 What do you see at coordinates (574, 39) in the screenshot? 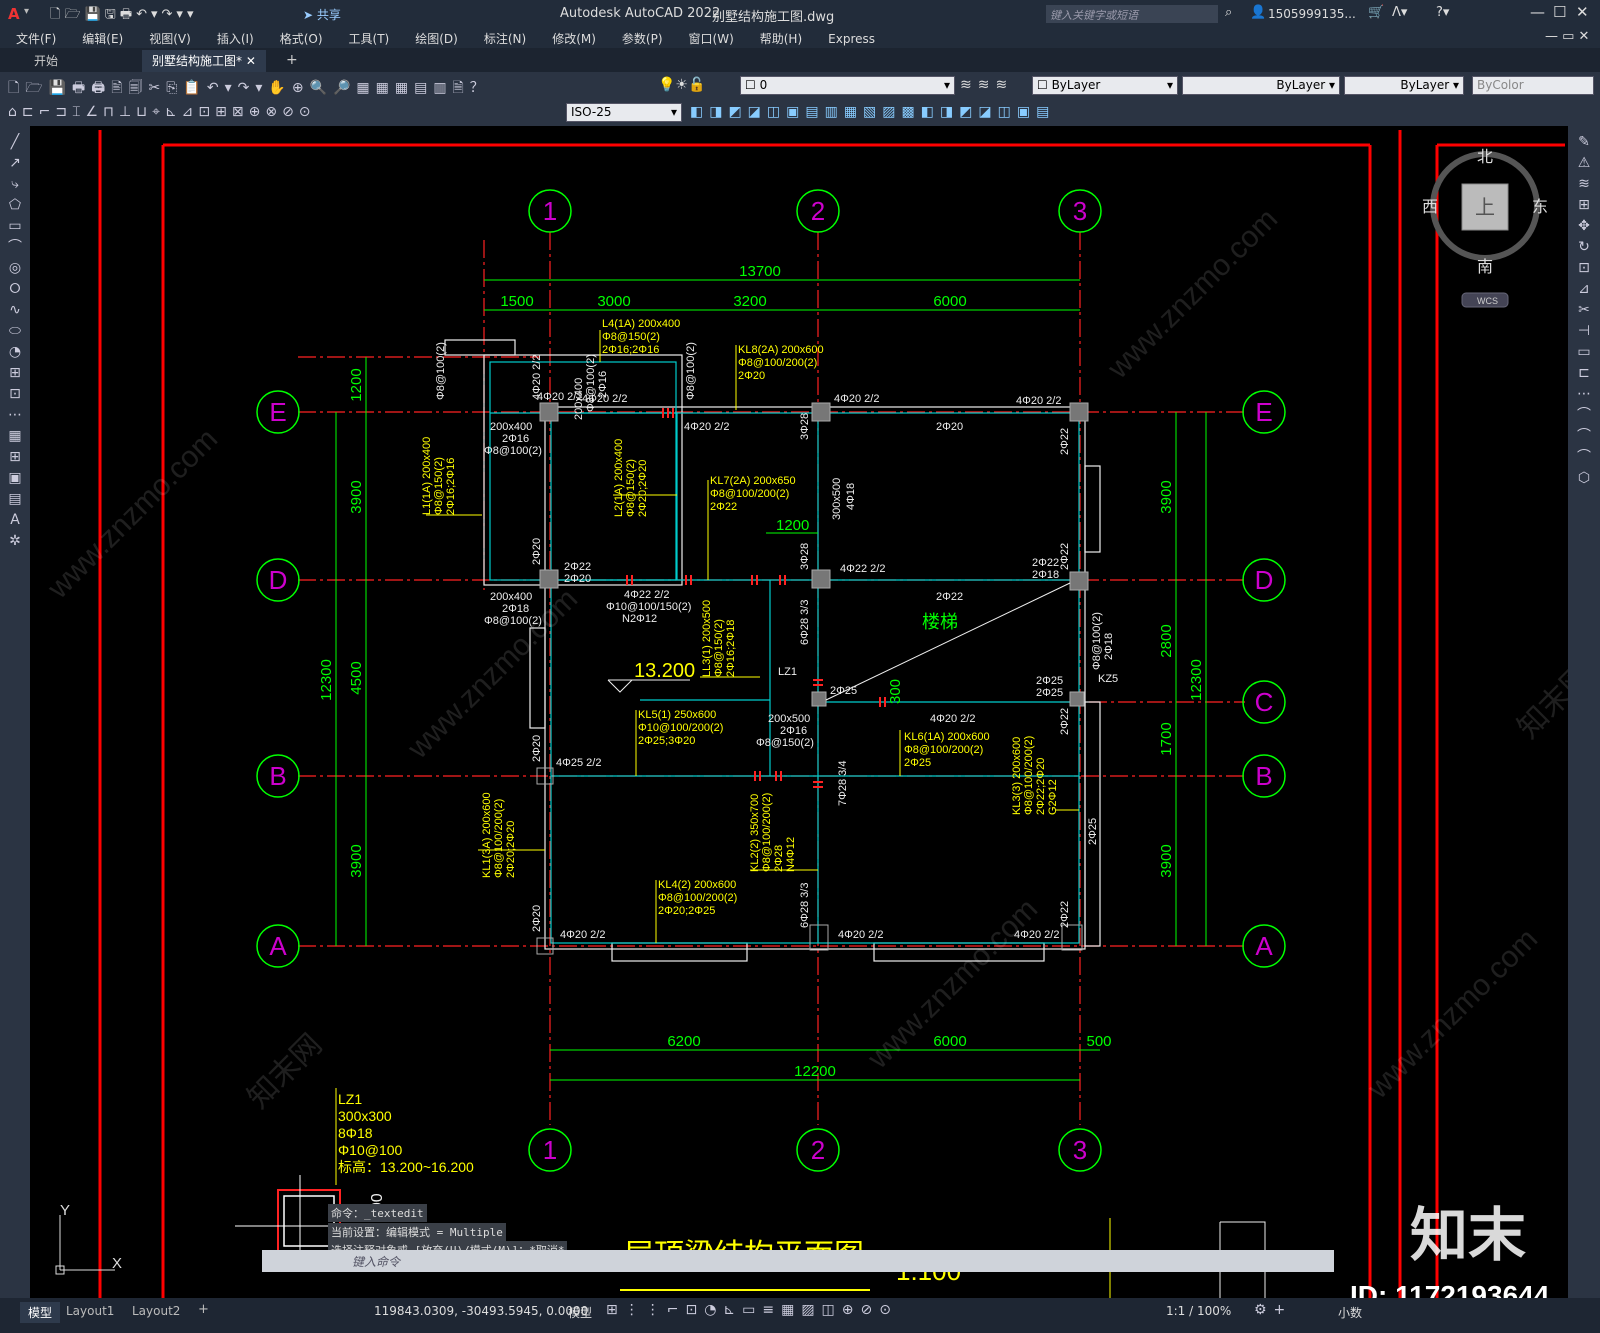
I see `menu-item: 修改(M)` at bounding box center [574, 39].